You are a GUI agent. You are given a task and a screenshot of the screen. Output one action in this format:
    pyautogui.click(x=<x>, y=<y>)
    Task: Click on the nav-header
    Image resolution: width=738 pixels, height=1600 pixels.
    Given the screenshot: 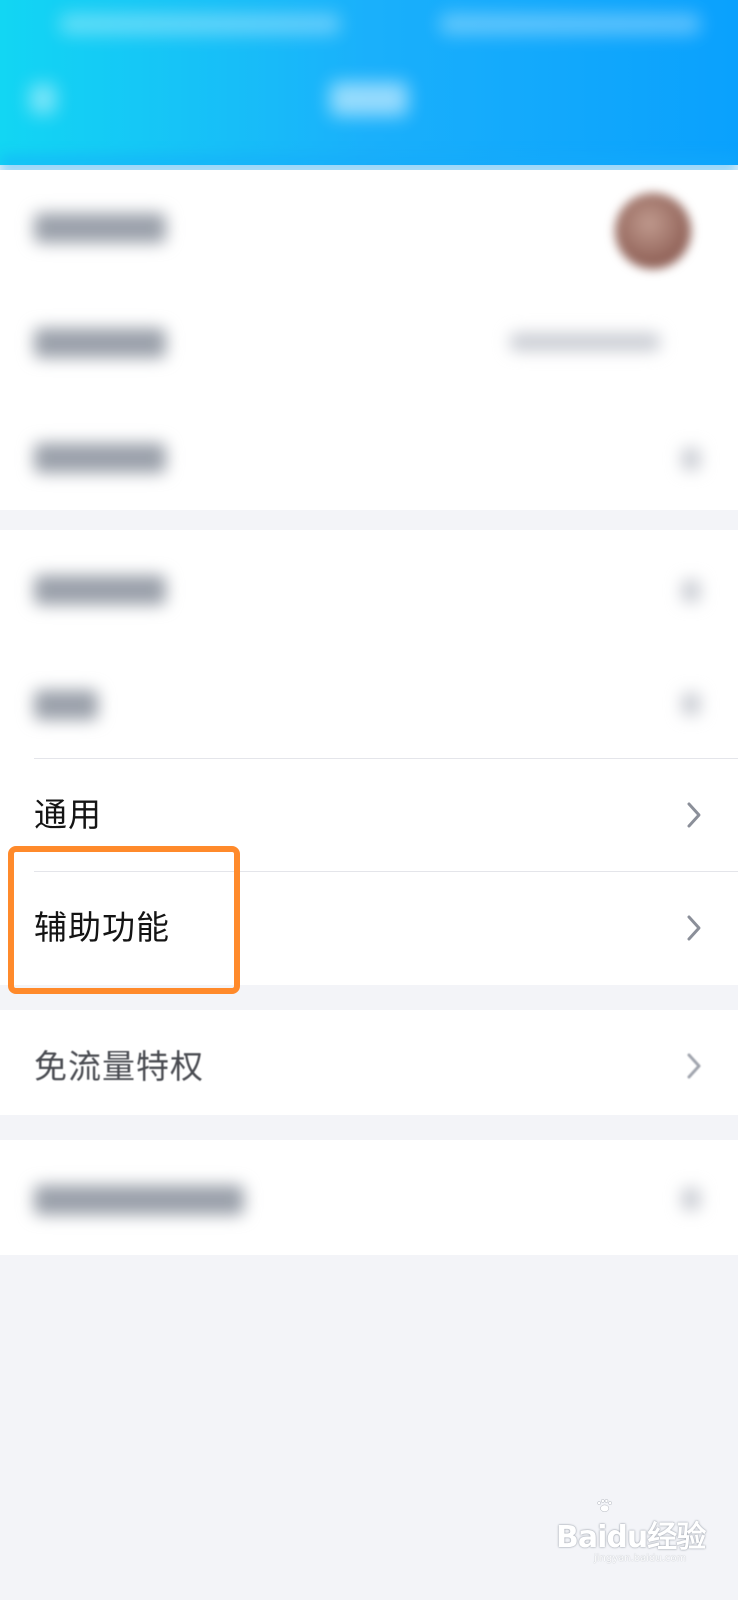 What is the action you would take?
    pyautogui.click(x=369, y=82)
    